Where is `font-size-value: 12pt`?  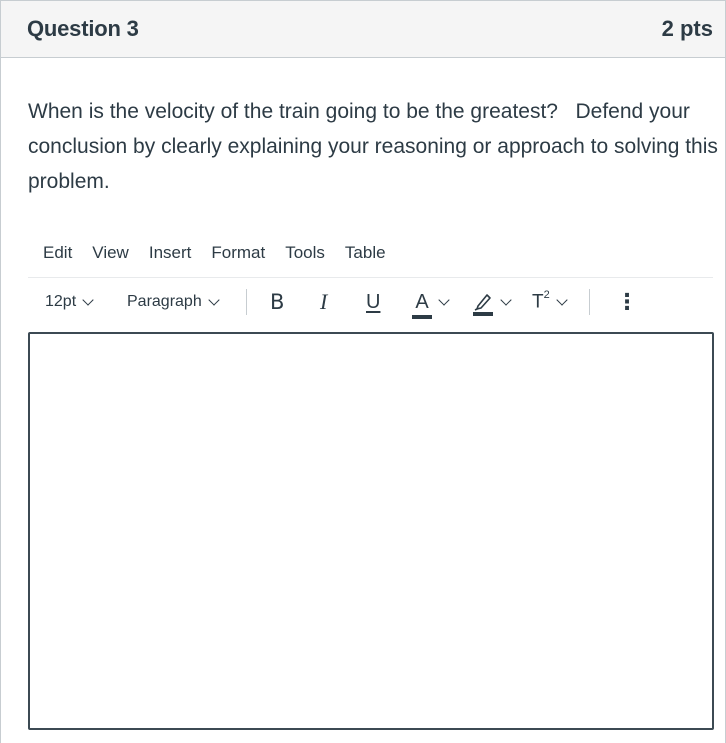 font-size-value: 12pt is located at coordinates (61, 301).